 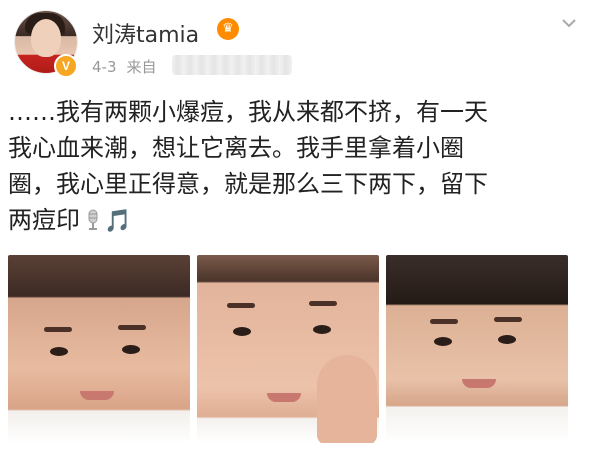 I want to click on post-text-last-line: 两痘印 🎵, so click(x=288, y=221).